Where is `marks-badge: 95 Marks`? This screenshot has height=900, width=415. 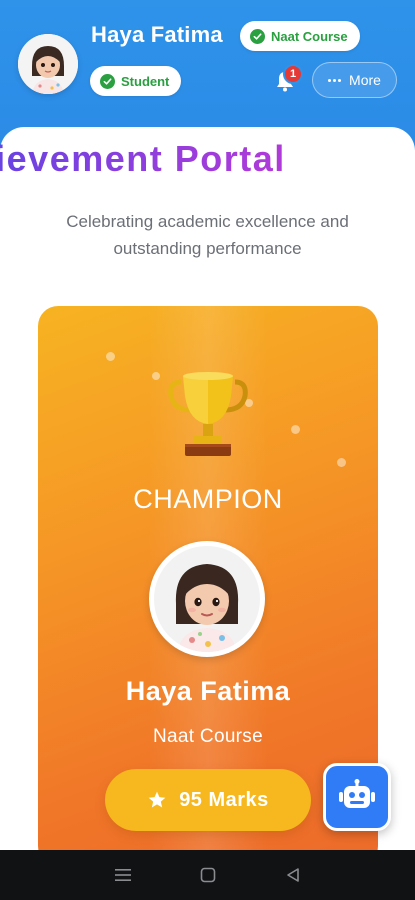 marks-badge: 95 Marks is located at coordinates (208, 800).